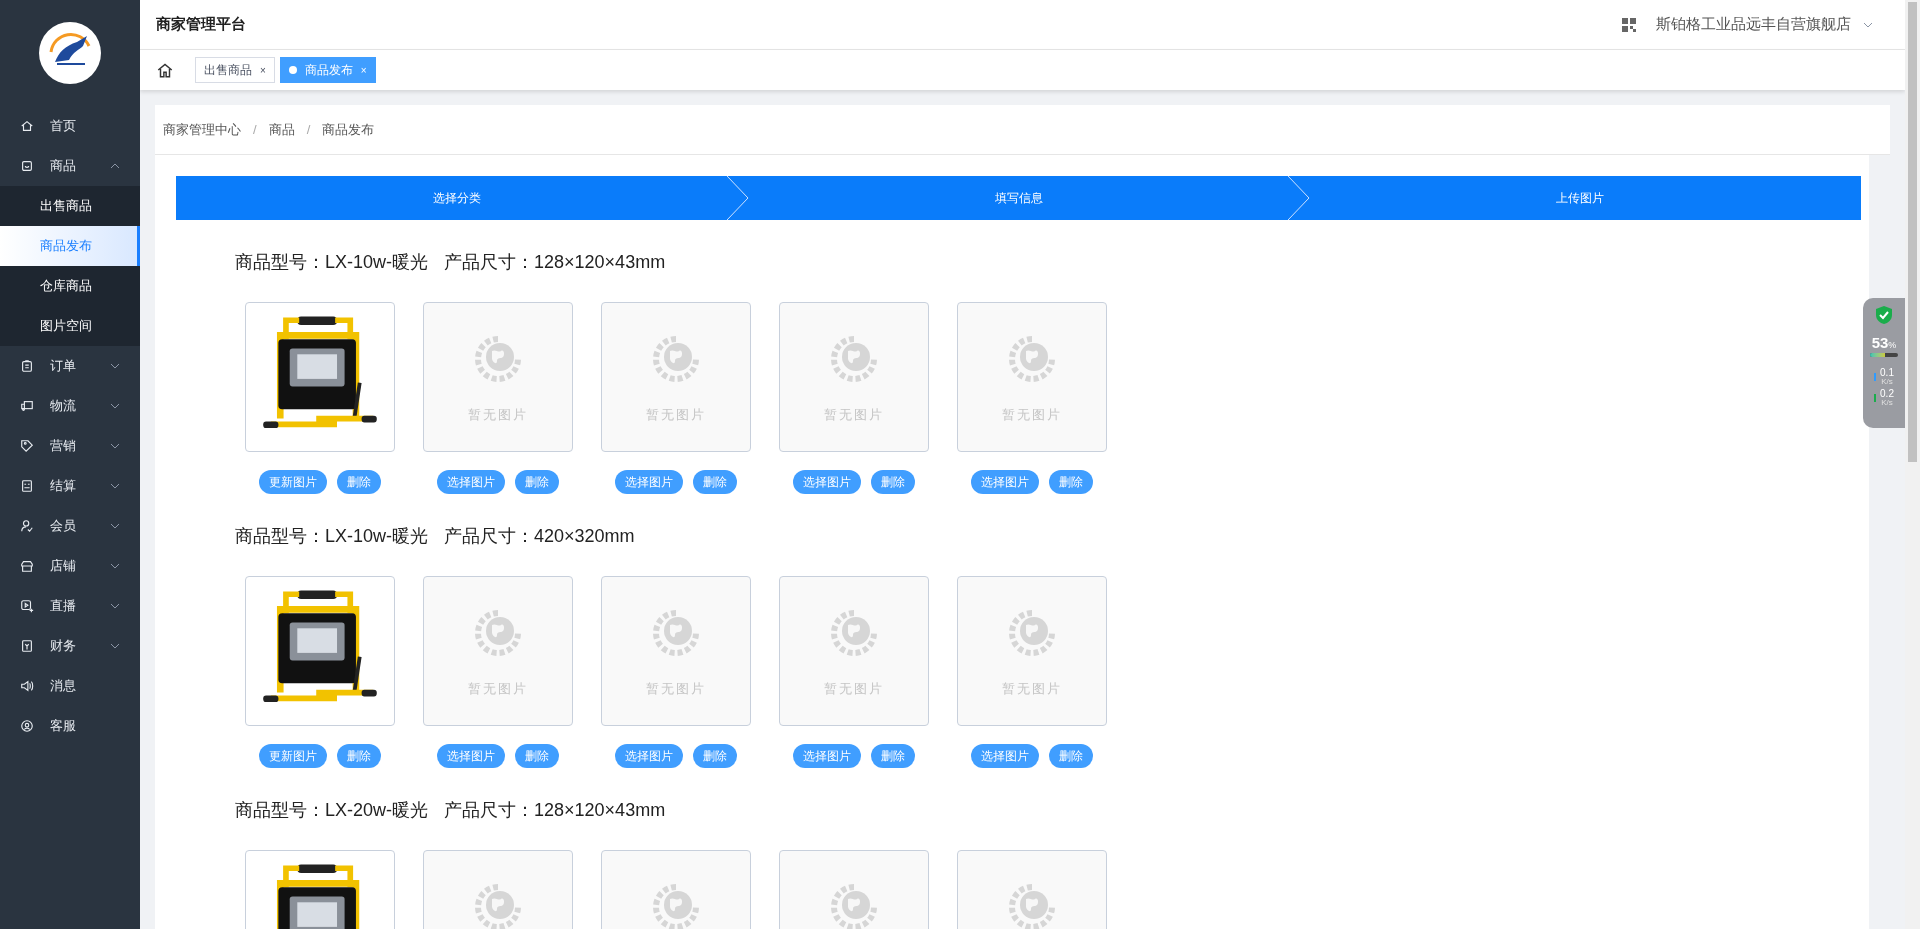  Describe the element at coordinates (70, 646) in the screenshot. I see `sidebar-item: 财务` at that location.